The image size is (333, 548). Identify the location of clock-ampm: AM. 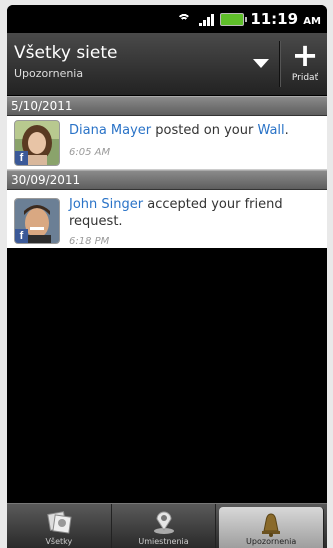
(312, 21).